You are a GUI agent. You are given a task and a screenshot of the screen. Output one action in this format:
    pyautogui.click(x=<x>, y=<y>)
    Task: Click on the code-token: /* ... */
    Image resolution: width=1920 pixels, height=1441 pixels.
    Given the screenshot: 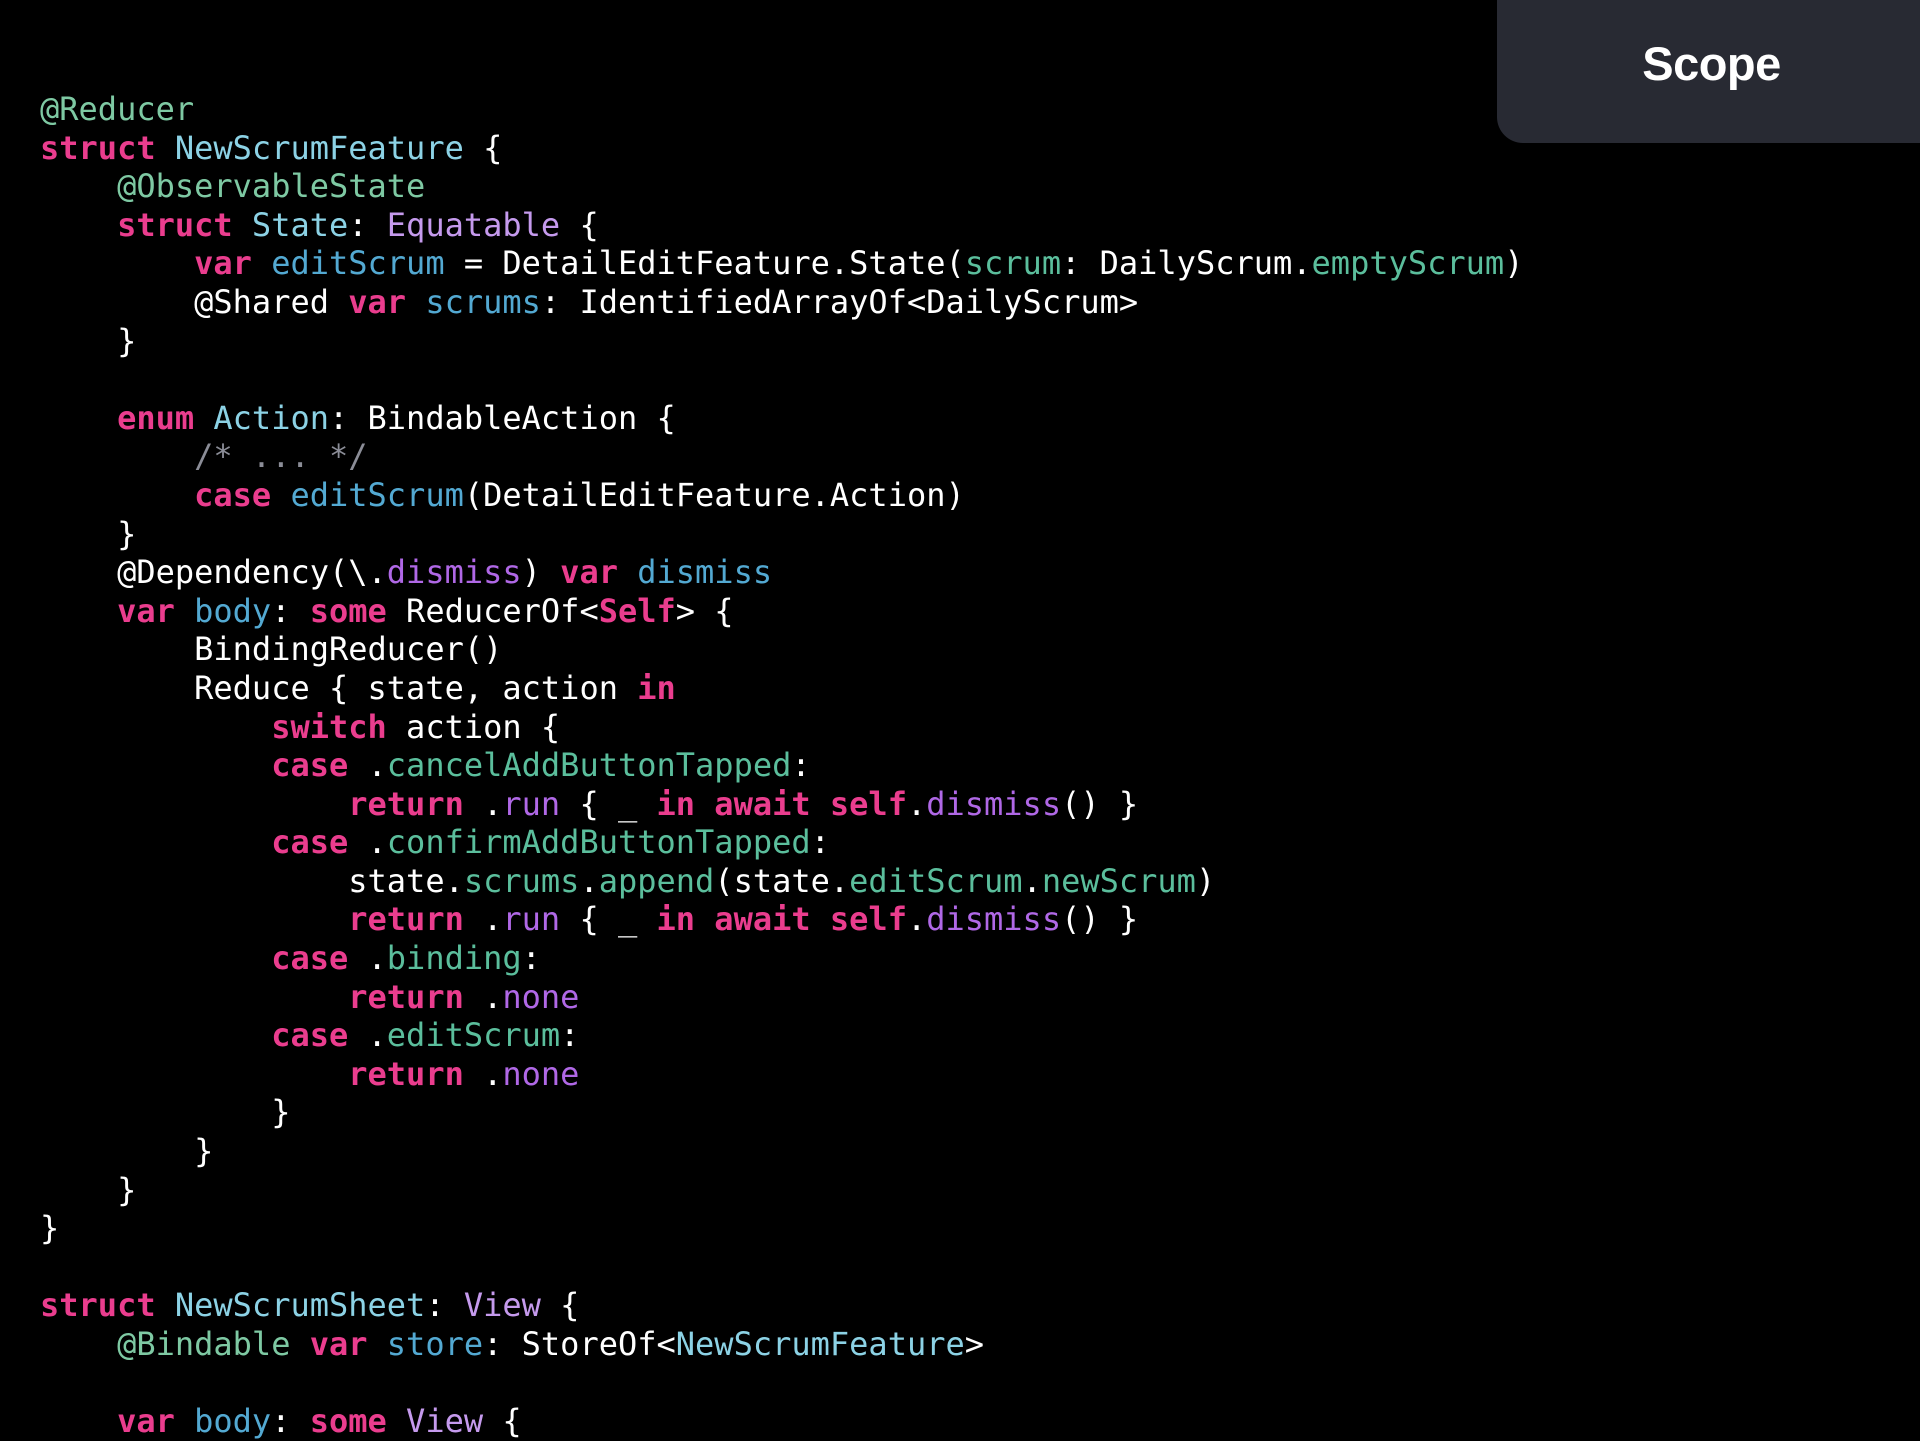 What is the action you would take?
    pyautogui.click(x=281, y=456)
    